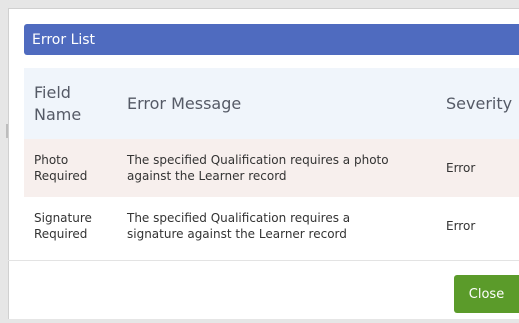 The height and width of the screenshot is (323, 519). What do you see at coordinates (479, 103) in the screenshot?
I see `column-header-severity: Severity` at bounding box center [479, 103].